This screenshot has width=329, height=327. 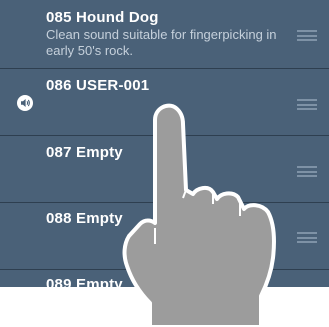 I want to click on preset-title: 086 USER-001, so click(x=98, y=85).